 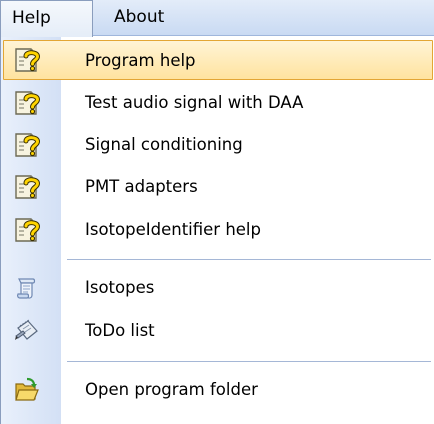 I want to click on menu-item-isotopeidentifier-help: IsotopeIdentifier help, so click(x=218, y=230).